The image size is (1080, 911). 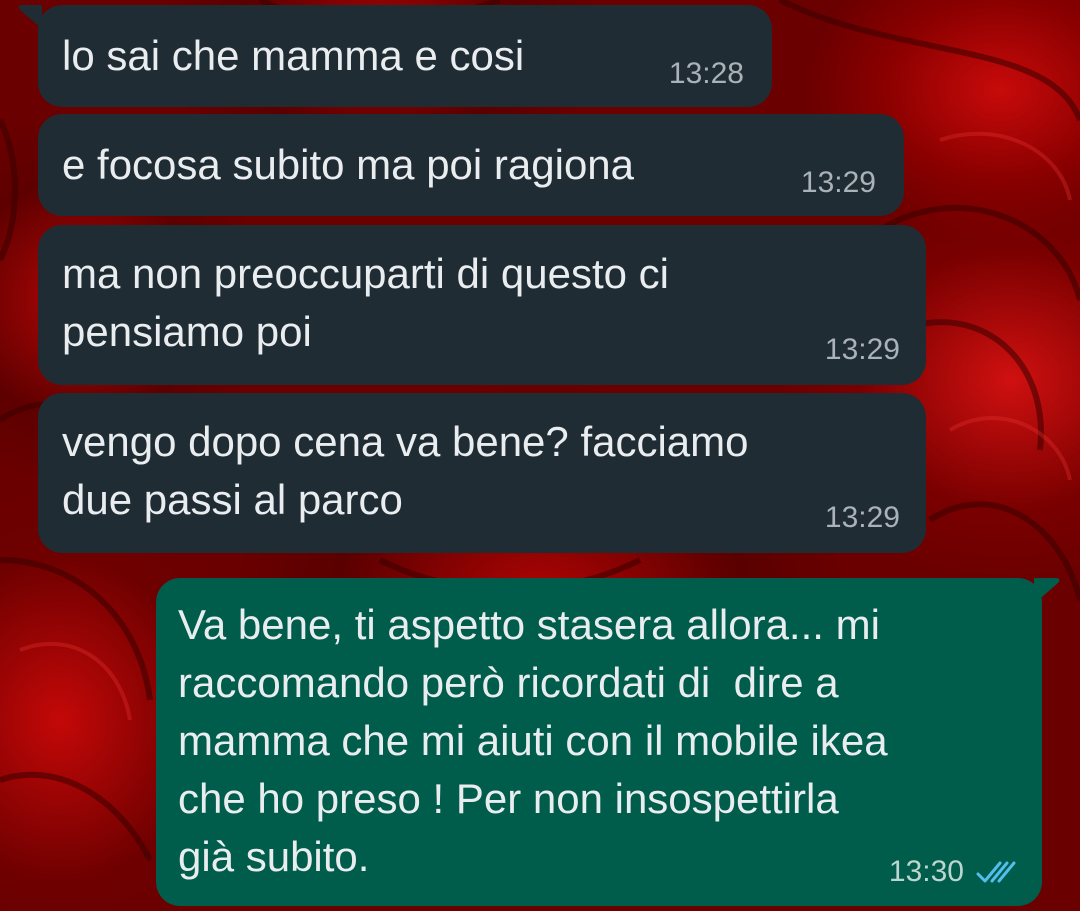 I want to click on message-text-line: ma non preoccuparti di questo ci, so click(x=366, y=273).